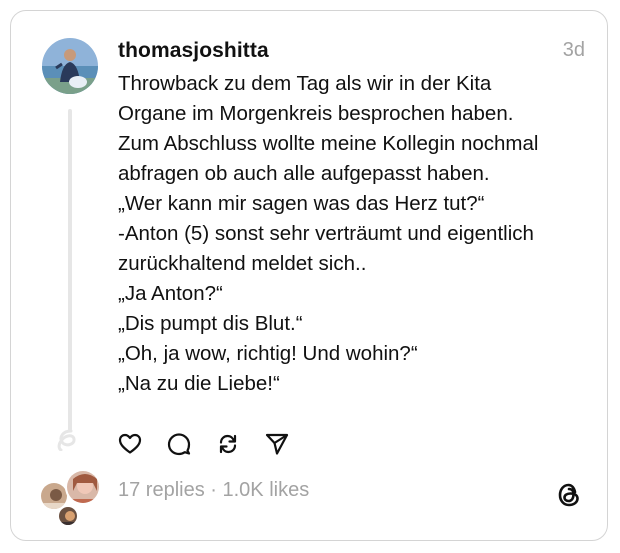 Image resolution: width=620 pixels, height=553 pixels. I want to click on post-timestamp: 3d, so click(574, 50).